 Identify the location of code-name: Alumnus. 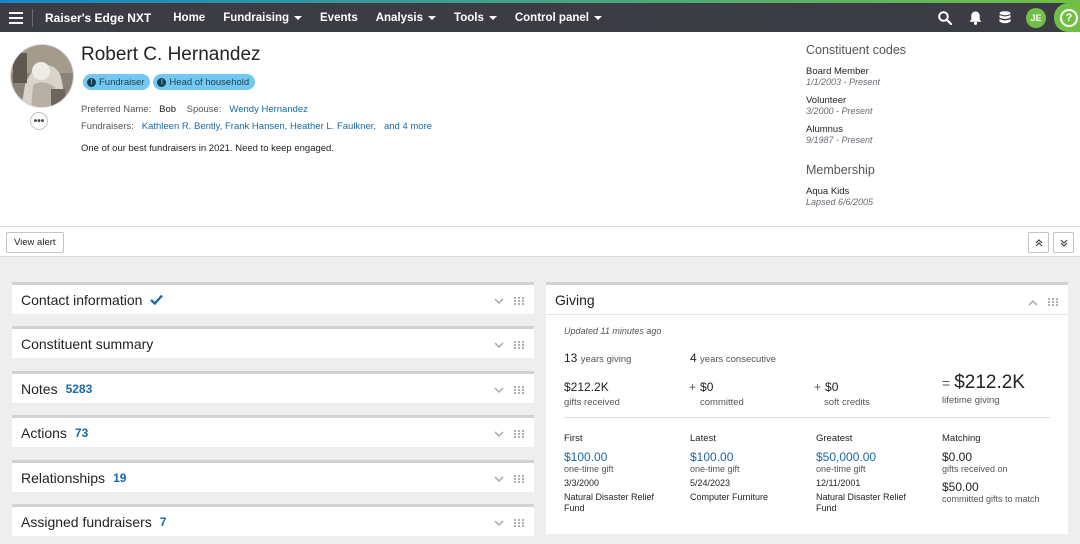
(824, 129).